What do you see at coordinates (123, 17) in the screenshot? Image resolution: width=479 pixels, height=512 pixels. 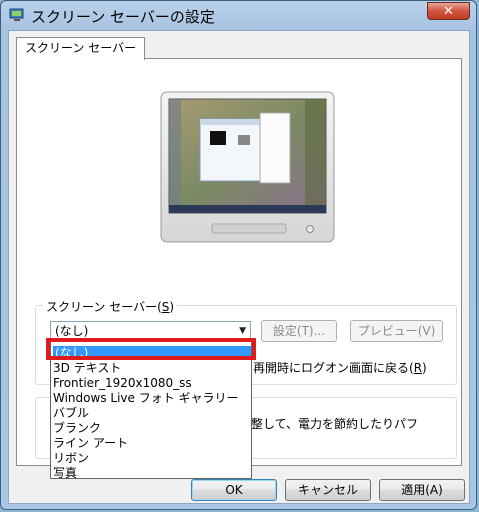 I see `window-title: スクリーン セーバーの設定` at bounding box center [123, 17].